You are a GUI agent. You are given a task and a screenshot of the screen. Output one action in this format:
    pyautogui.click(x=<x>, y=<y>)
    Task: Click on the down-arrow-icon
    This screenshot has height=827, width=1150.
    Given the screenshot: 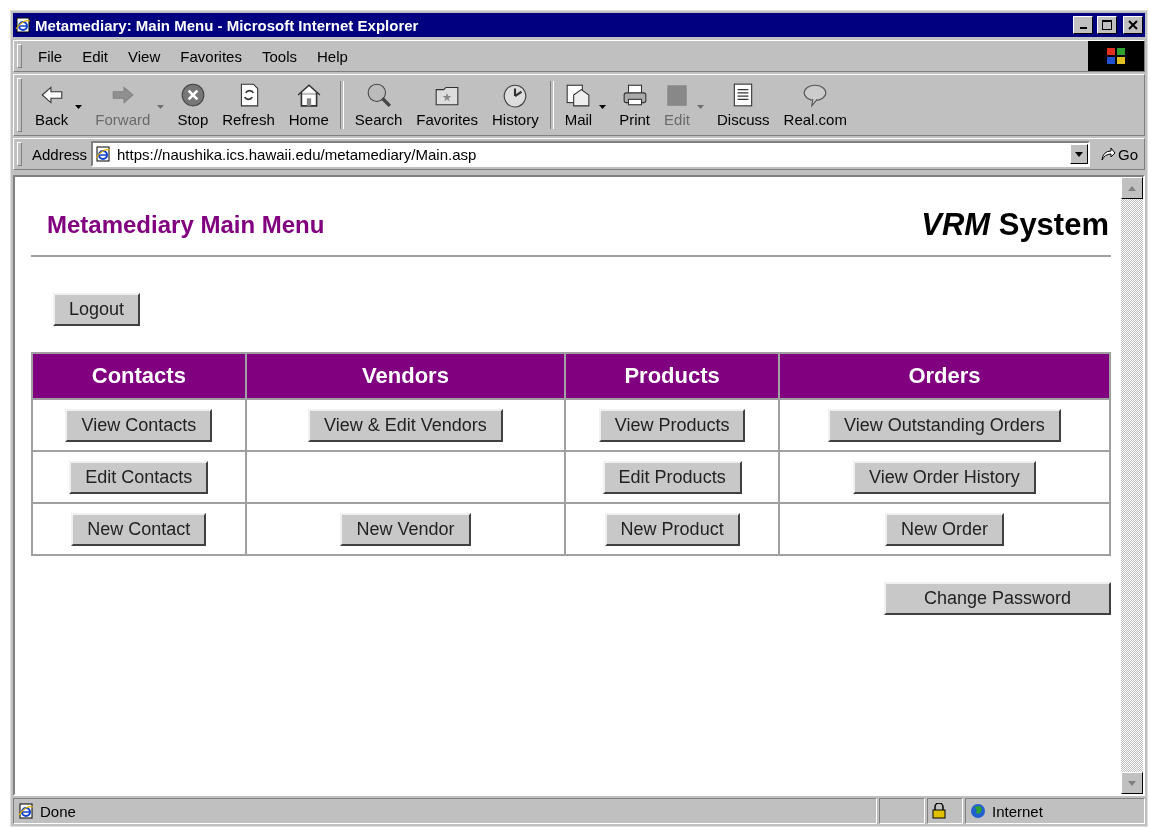 What is the action you would take?
    pyautogui.click(x=1132, y=783)
    